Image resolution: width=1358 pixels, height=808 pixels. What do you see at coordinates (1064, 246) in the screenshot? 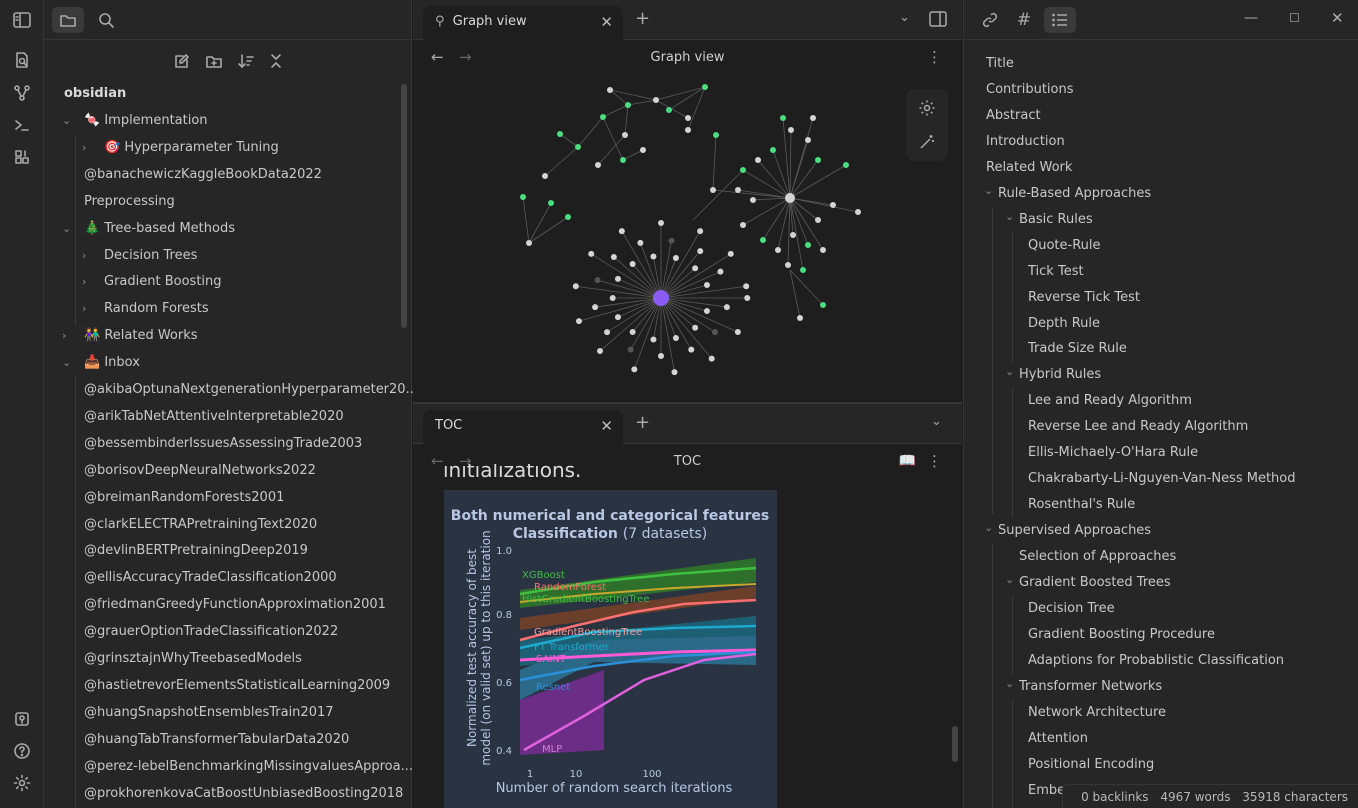
I see `outline-heading: Quote-Rule` at bounding box center [1064, 246].